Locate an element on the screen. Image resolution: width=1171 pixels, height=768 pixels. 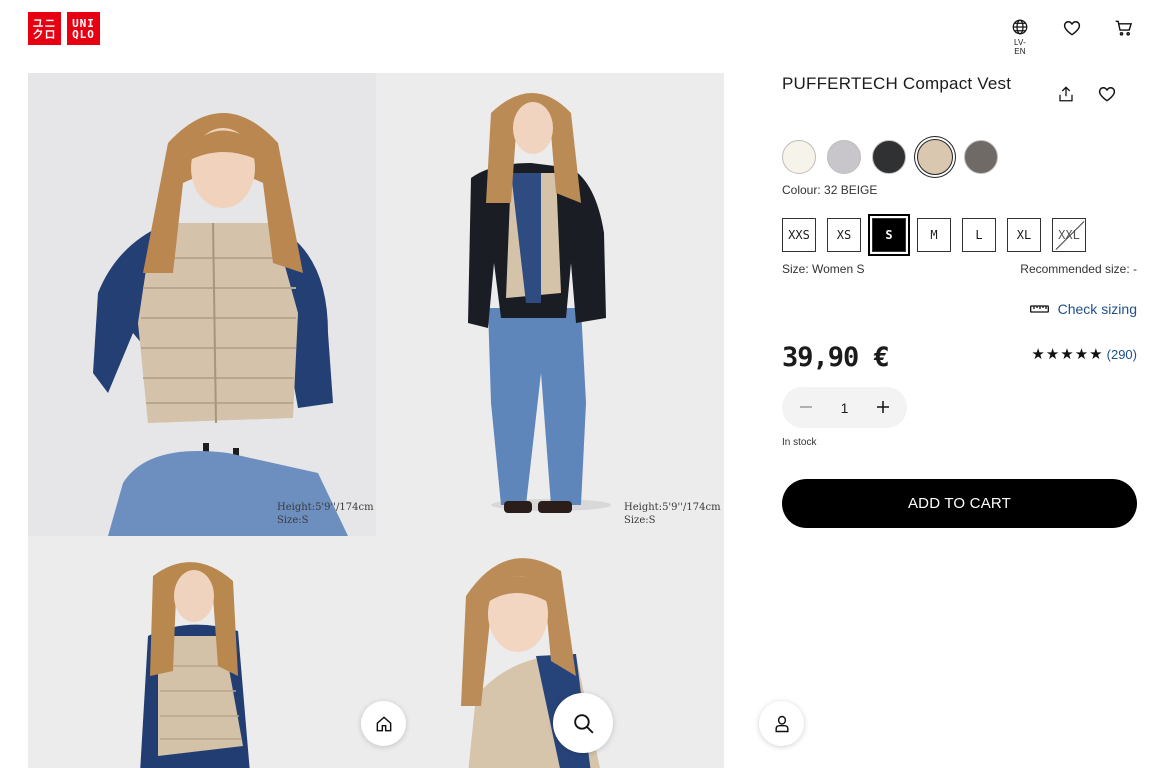
title-actions is located at coordinates (1087, 96).